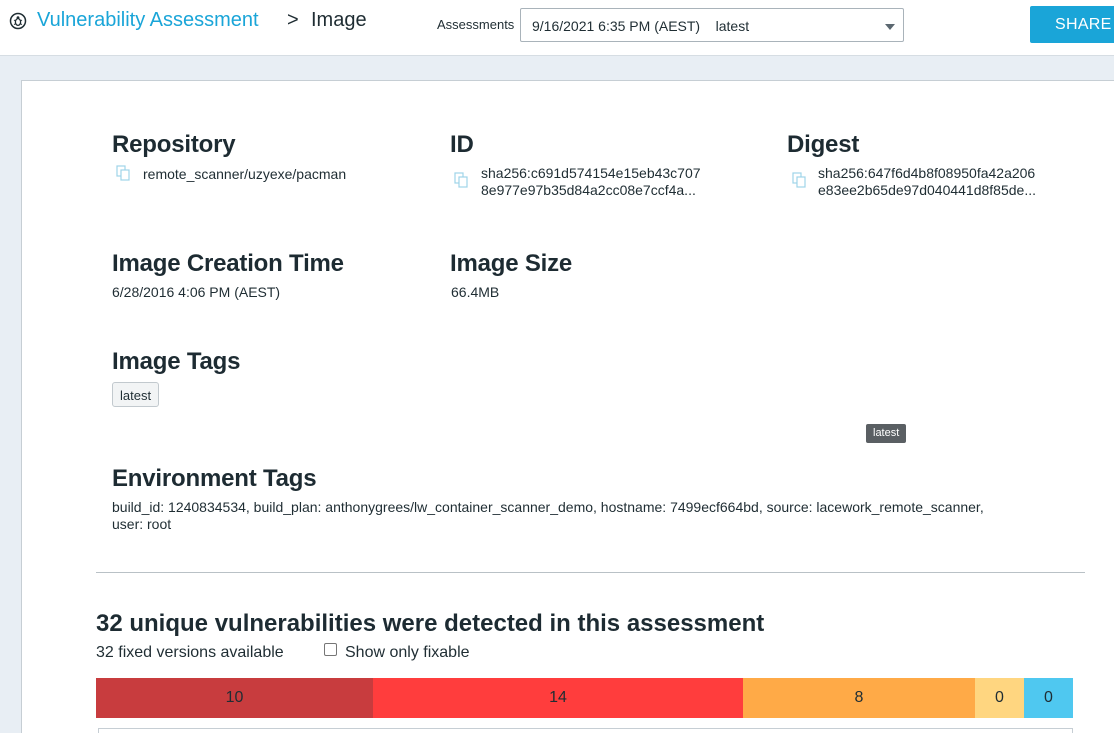  I want to click on id-value-line-1: sha256:c691d574154e15eb43c707, so click(591, 173).